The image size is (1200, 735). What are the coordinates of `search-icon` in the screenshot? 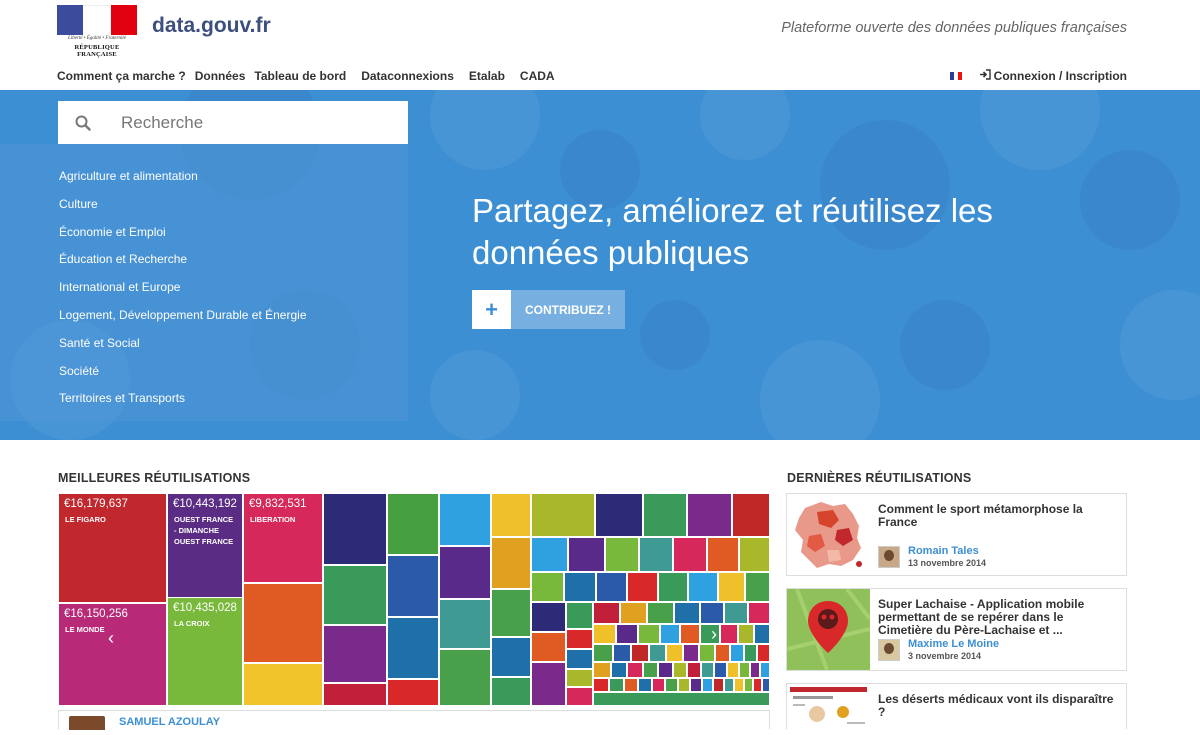 It's located at (83, 123).